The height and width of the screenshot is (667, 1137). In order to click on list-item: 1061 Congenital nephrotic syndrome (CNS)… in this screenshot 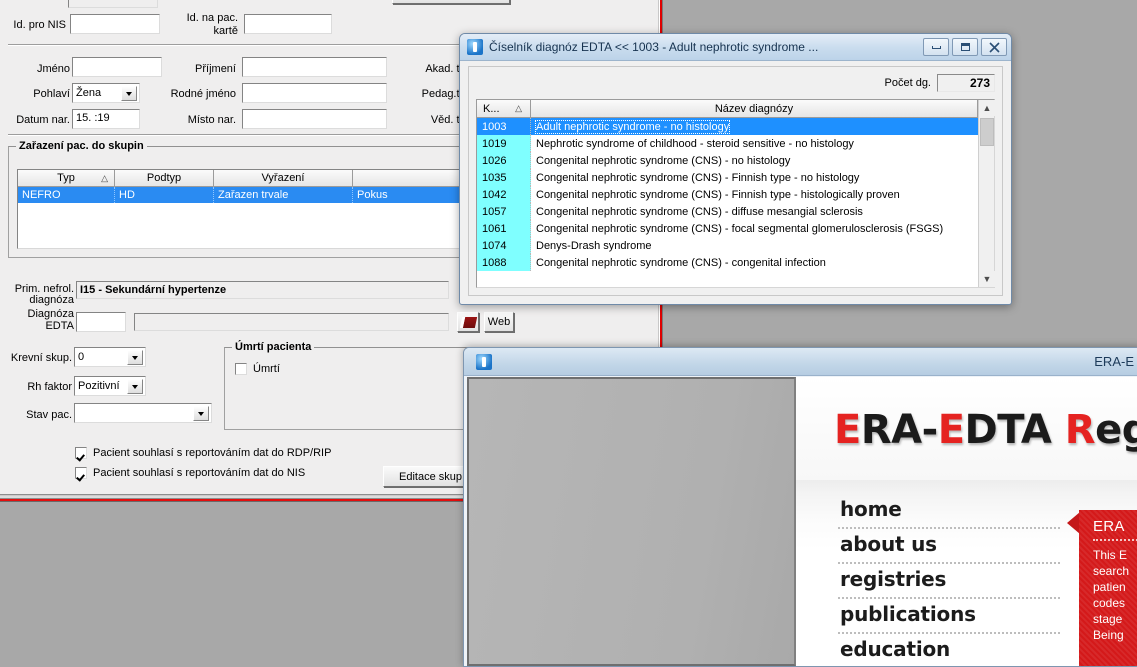, I will do `click(727, 228)`.